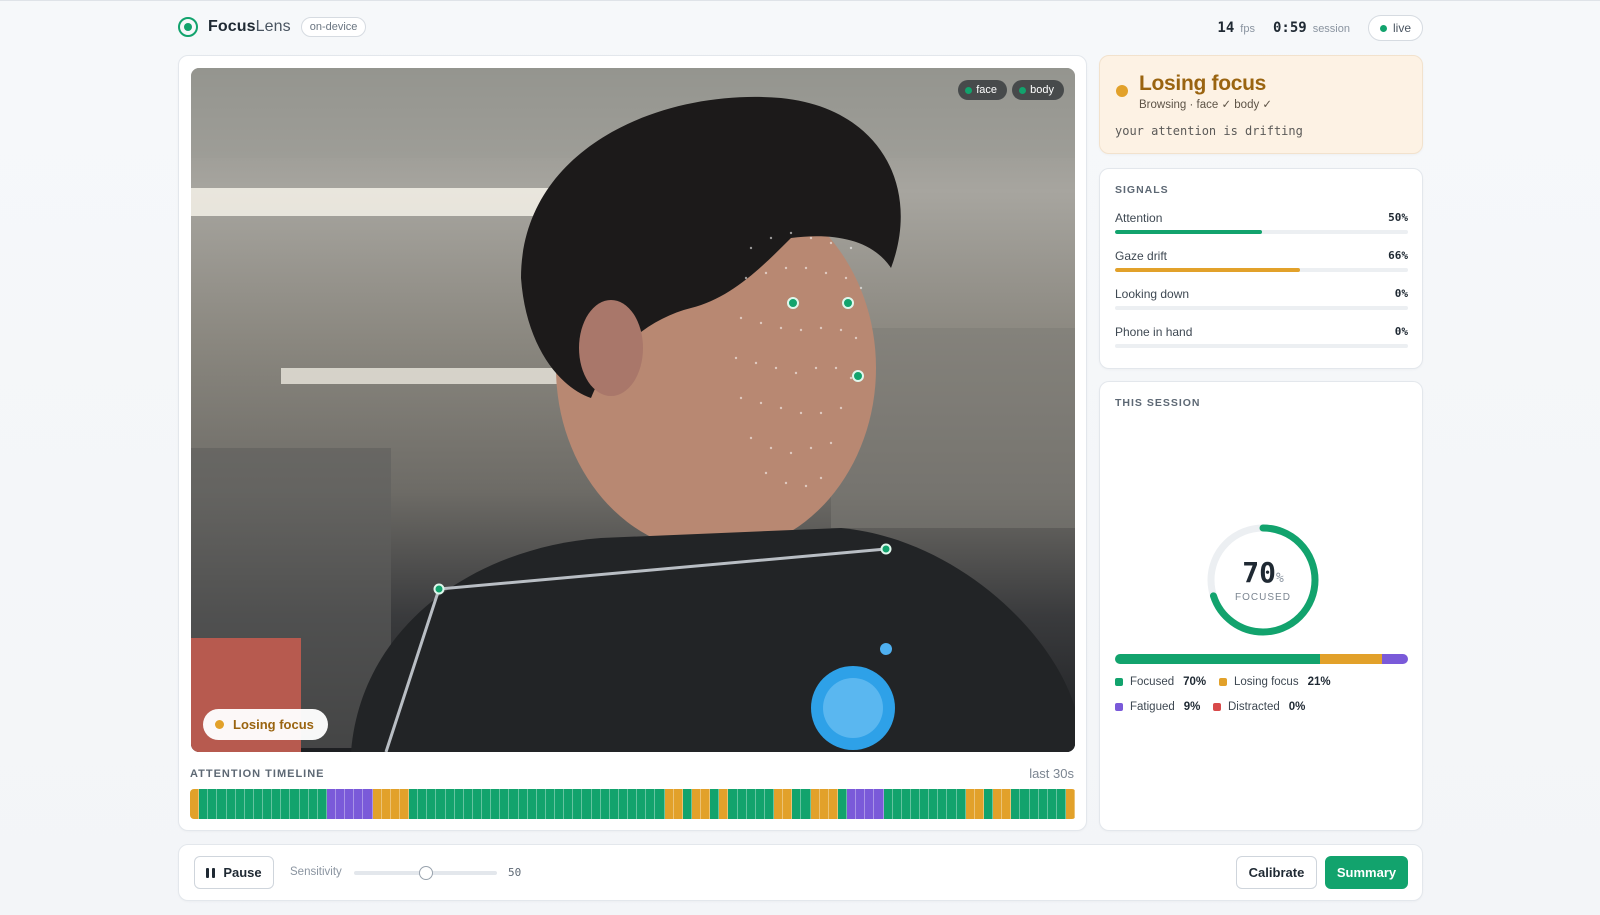 The height and width of the screenshot is (915, 1600). I want to click on sensitivity-label: Sensitivity, so click(316, 872).